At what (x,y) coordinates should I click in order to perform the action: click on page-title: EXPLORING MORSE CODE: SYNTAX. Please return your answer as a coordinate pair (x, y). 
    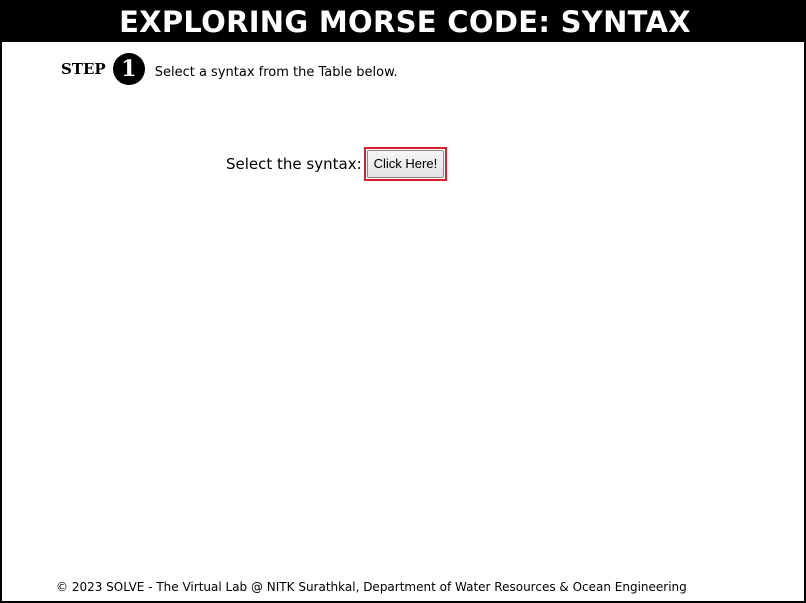
    Looking at the image, I should click on (404, 21).